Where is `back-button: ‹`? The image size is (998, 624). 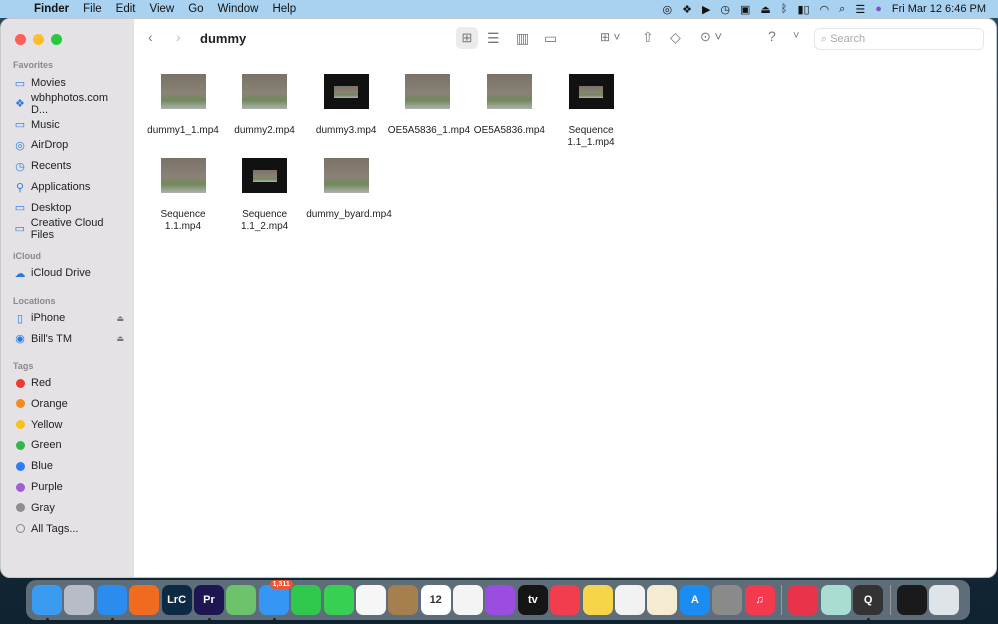
back-button: ‹ is located at coordinates (150, 37).